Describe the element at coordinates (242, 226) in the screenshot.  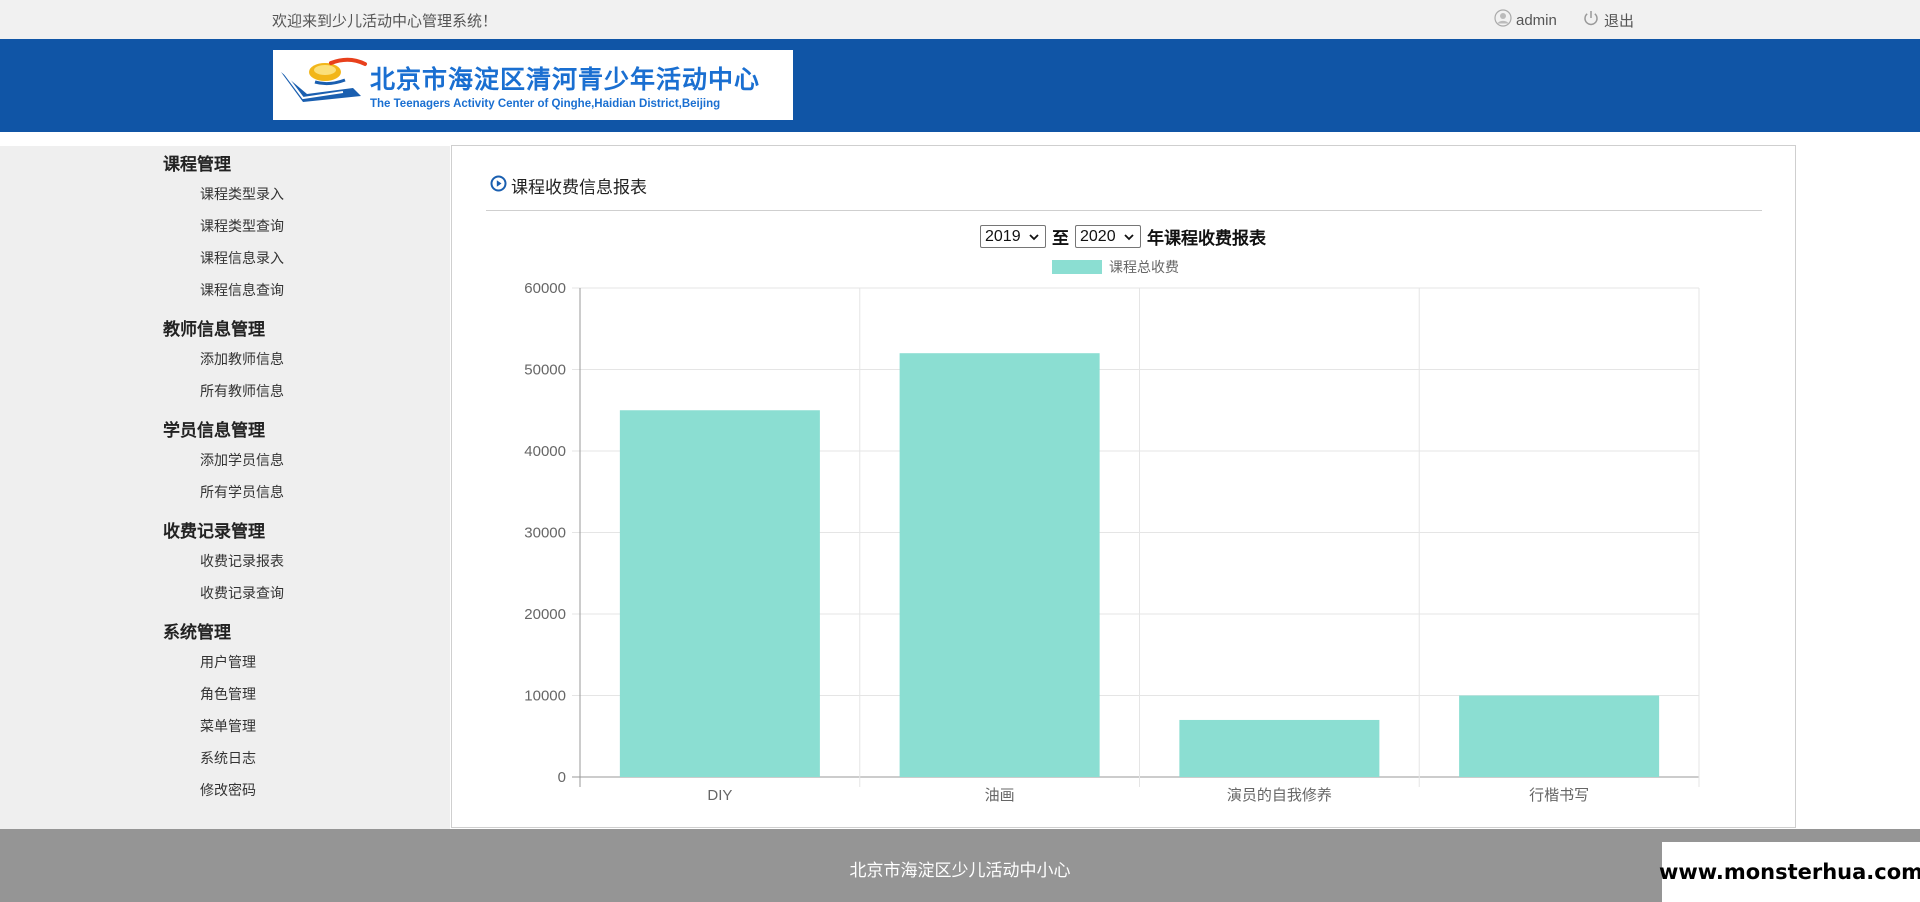
I see `menu-item-course-type-query: 课程类型查询` at that location.